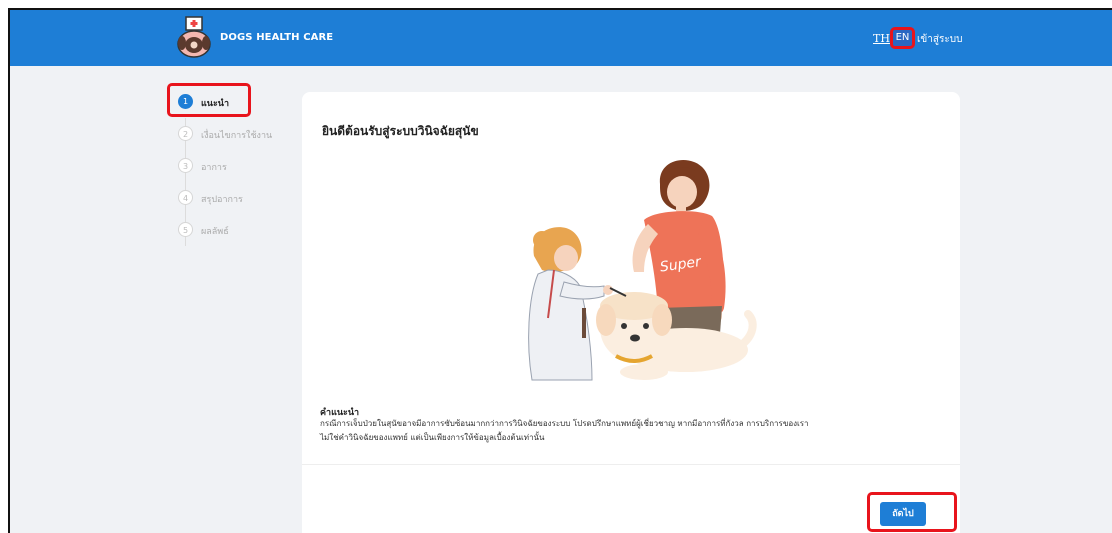 This screenshot has width=1112, height=533. I want to click on step-label: อาการ, so click(214, 168).